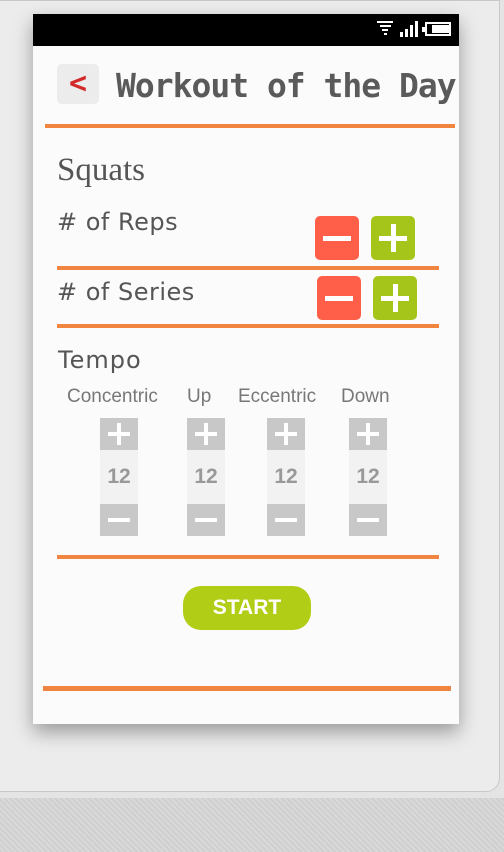 This screenshot has height=852, width=504. Describe the element at coordinates (248, 268) in the screenshot. I see `reps-divider` at that location.